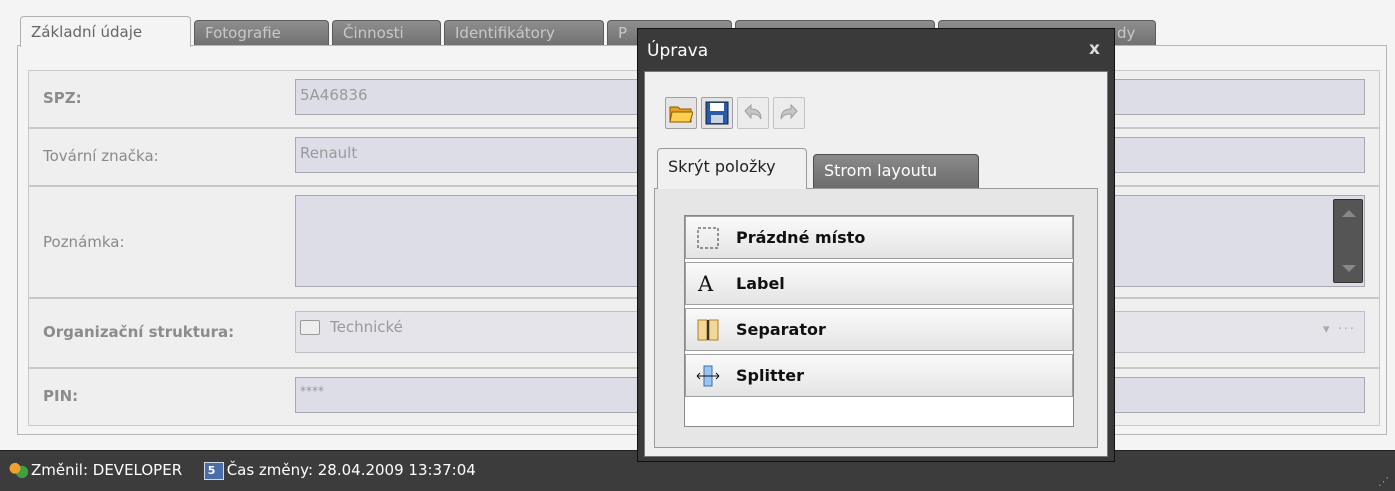 This screenshot has width=1395, height=491. I want to click on list-item-label: Splitter, so click(770, 375).